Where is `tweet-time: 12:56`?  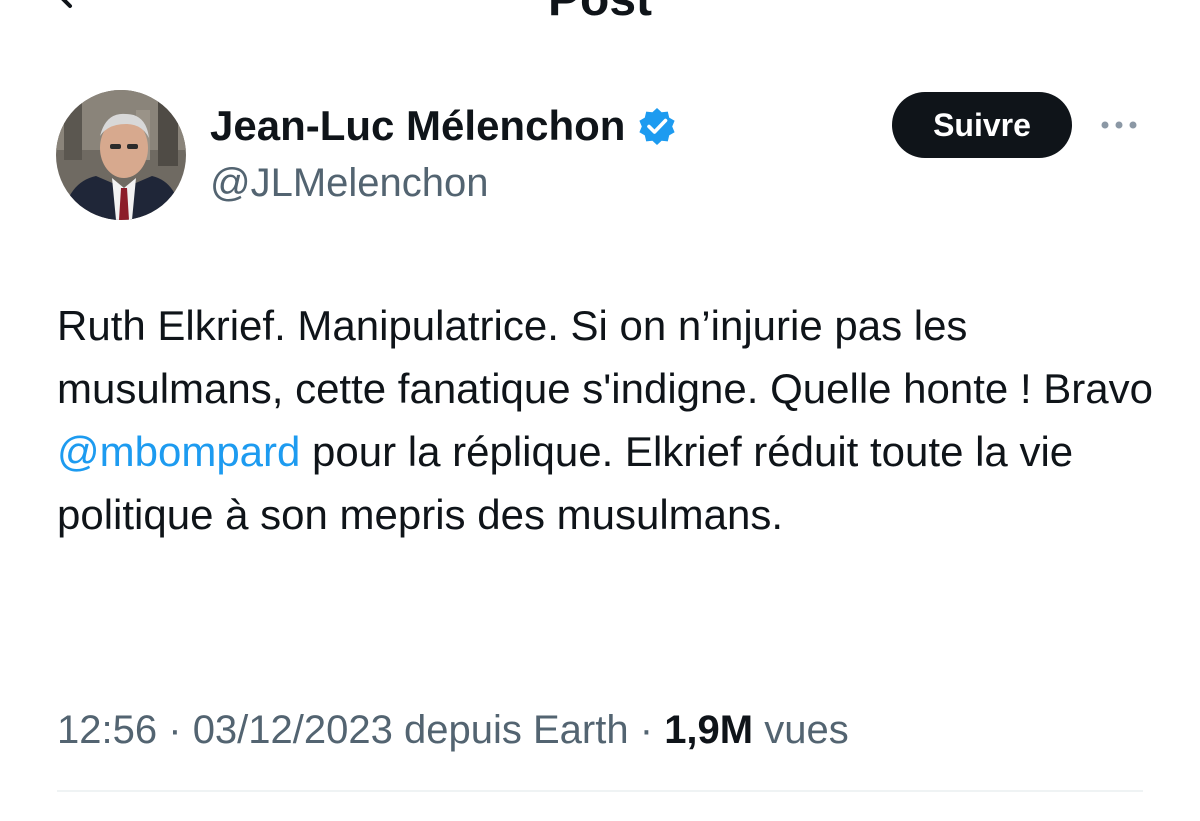 tweet-time: 12:56 is located at coordinates (107, 730).